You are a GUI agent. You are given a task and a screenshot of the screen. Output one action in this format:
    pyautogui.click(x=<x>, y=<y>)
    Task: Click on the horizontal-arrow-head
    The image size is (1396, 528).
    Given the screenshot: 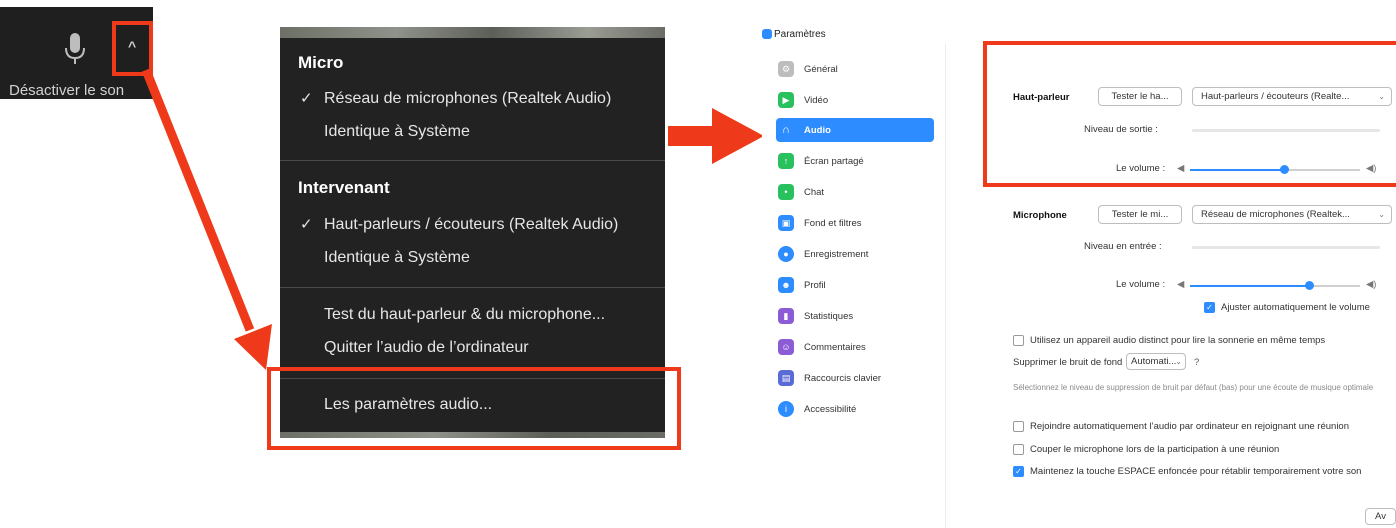 What is the action you would take?
    pyautogui.click(x=738, y=136)
    